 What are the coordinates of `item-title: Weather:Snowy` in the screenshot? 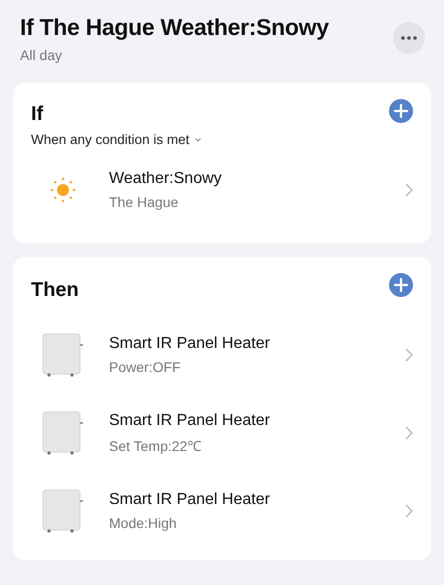 It's located at (166, 179).